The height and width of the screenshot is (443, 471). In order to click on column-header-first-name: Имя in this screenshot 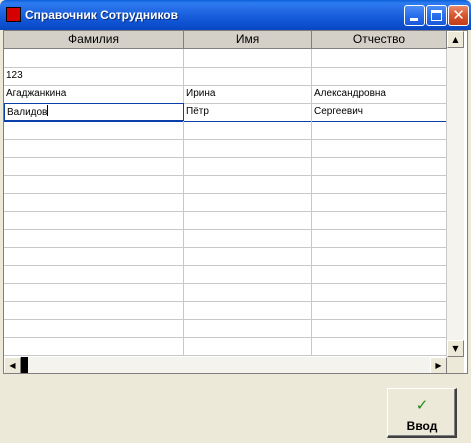, I will do `click(248, 40)`.